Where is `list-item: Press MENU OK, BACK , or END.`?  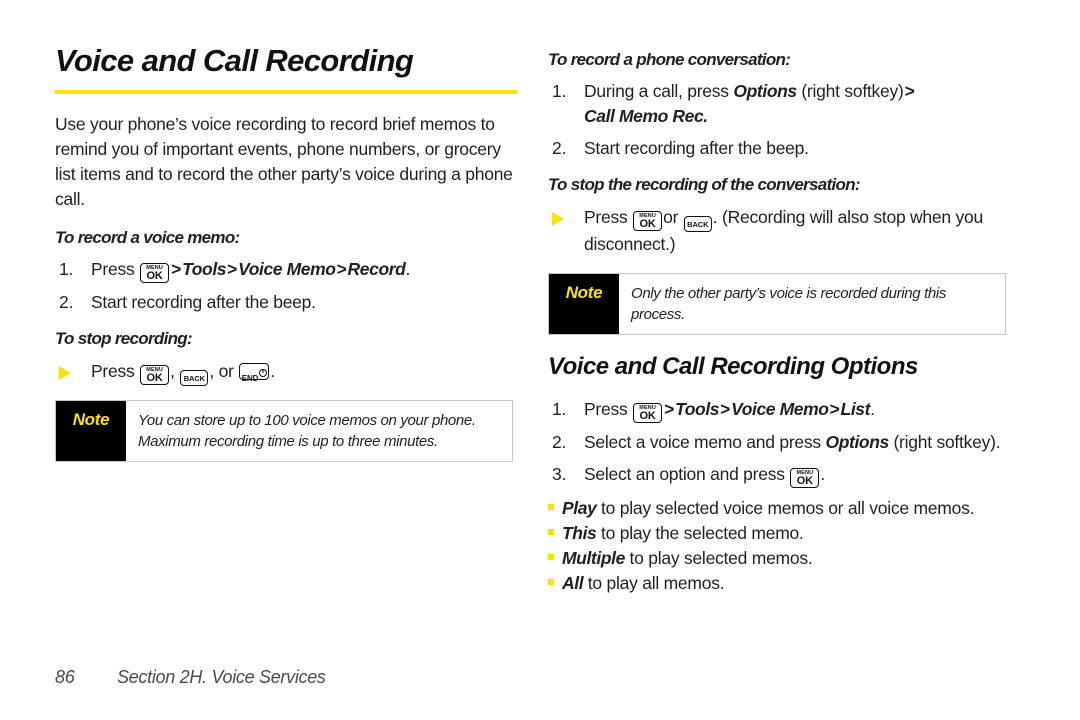
list-item: Press MENU OK, BACK , or END. is located at coordinates (290, 373).